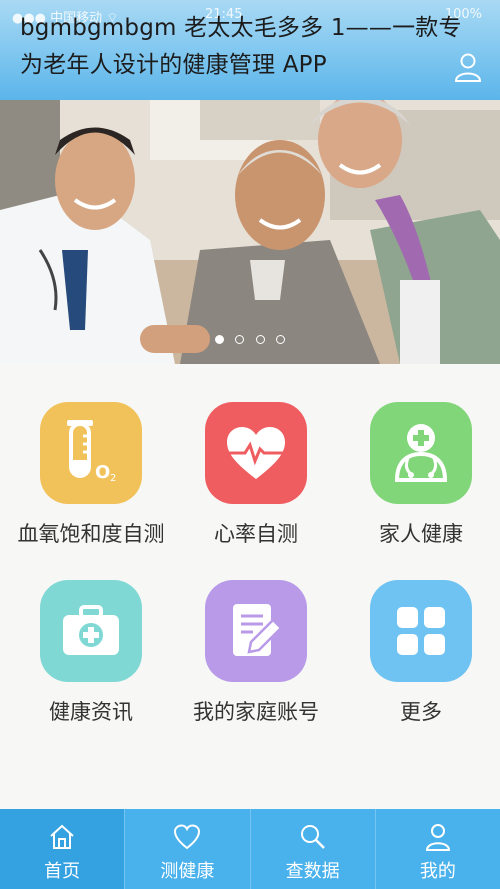 The height and width of the screenshot is (889, 500). I want to click on tile-blood-oxygen: O 2 血氧饱和度自测, so click(91, 475).